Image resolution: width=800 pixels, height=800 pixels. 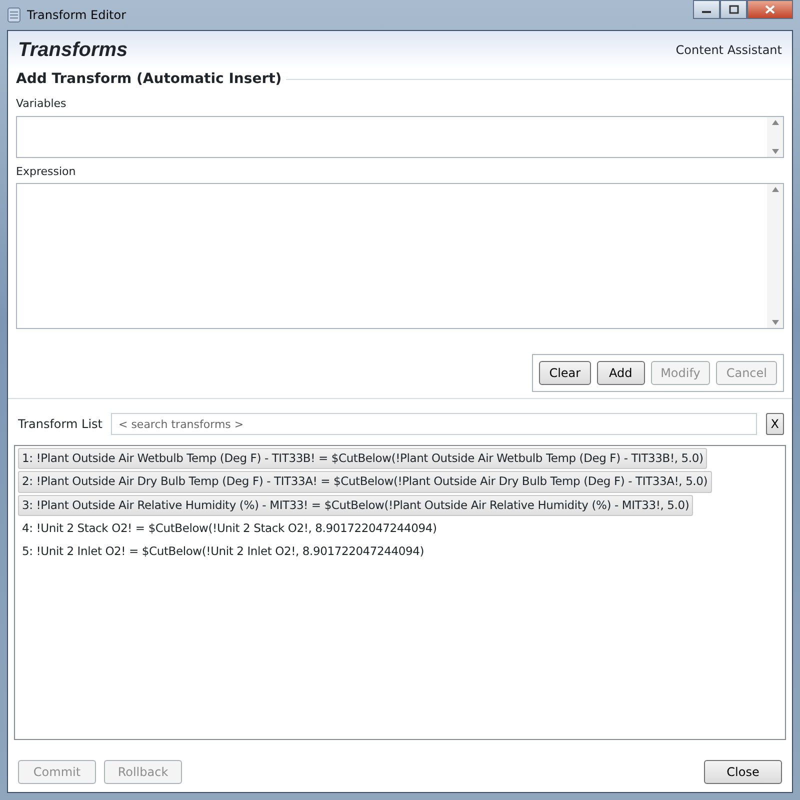 What do you see at coordinates (434, 424) in the screenshot?
I see `search-field: < search transforms >` at bounding box center [434, 424].